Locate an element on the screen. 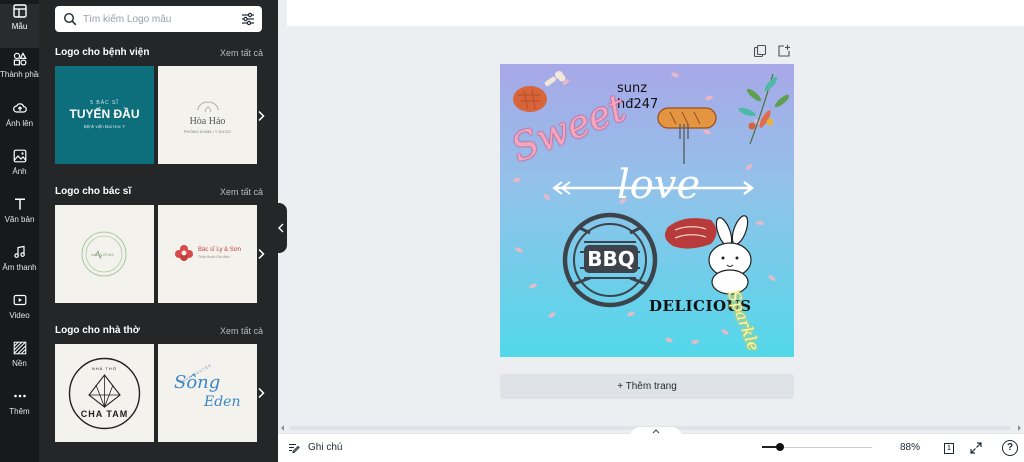 This screenshot has height=462, width=1024. expand-pages-button is located at coordinates (656, 432).